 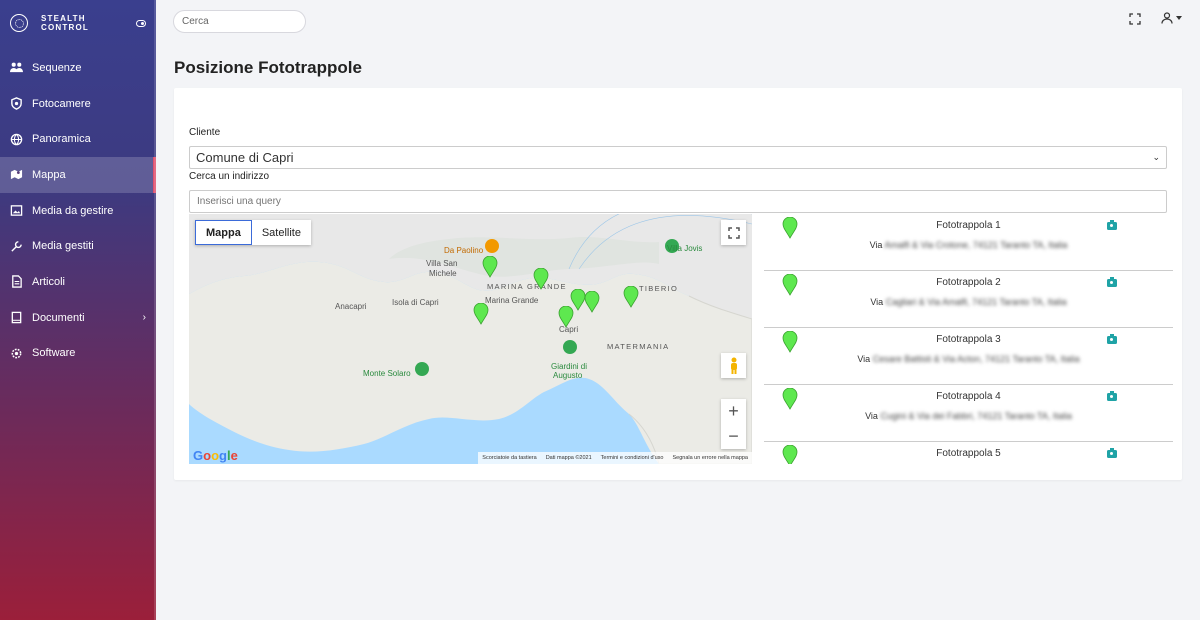 What do you see at coordinates (16, 353) in the screenshot?
I see `settings-icon` at bounding box center [16, 353].